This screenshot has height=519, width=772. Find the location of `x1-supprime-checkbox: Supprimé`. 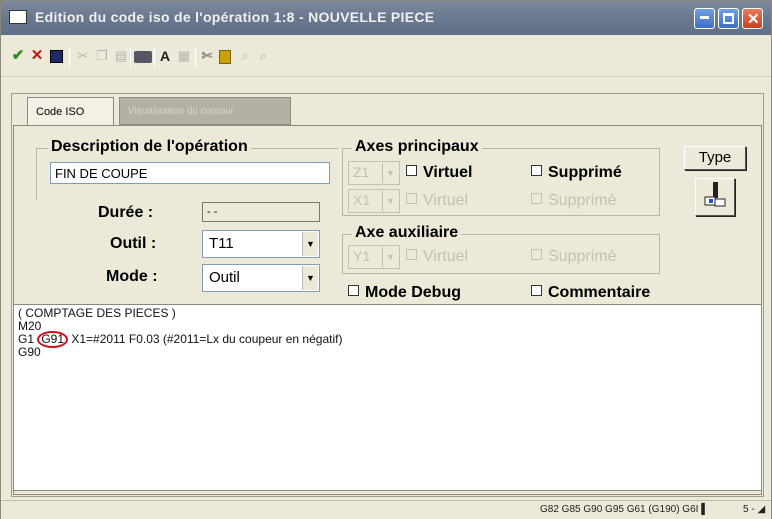

x1-supprime-checkbox: Supprimé is located at coordinates (573, 201).